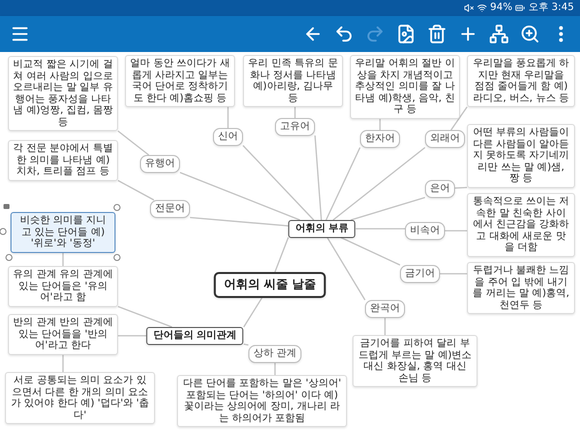 The image size is (580, 435). What do you see at coordinates (63, 93) in the screenshot?
I see `note-card: 비교적 짧은 시기에 걸쳐 여러 사람의 입으로 오르내리는 말 일부 유행어는 풍자성을 나타냄 예)엉짱, 집컴, 몸짱 등` at bounding box center [63, 93].